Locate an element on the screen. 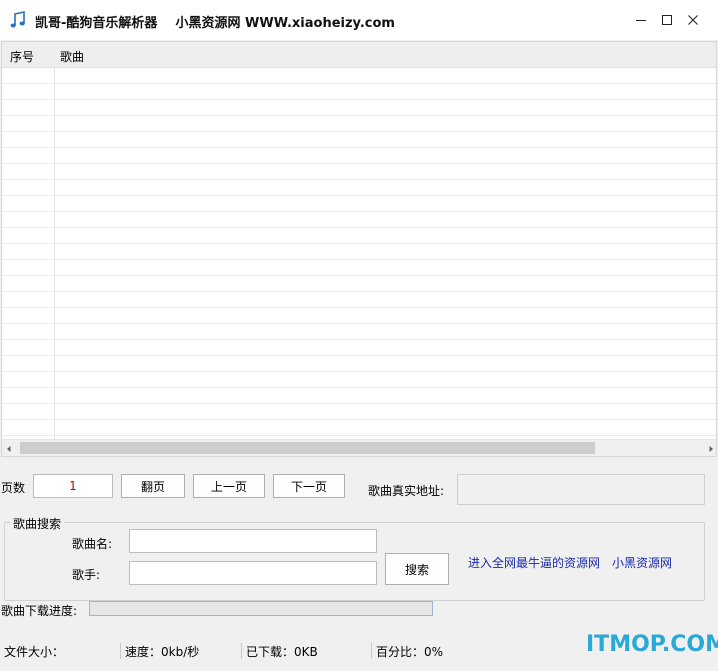 The height and width of the screenshot is (671, 718). xiaohei-site-link: 小黑资源网 is located at coordinates (642, 562).